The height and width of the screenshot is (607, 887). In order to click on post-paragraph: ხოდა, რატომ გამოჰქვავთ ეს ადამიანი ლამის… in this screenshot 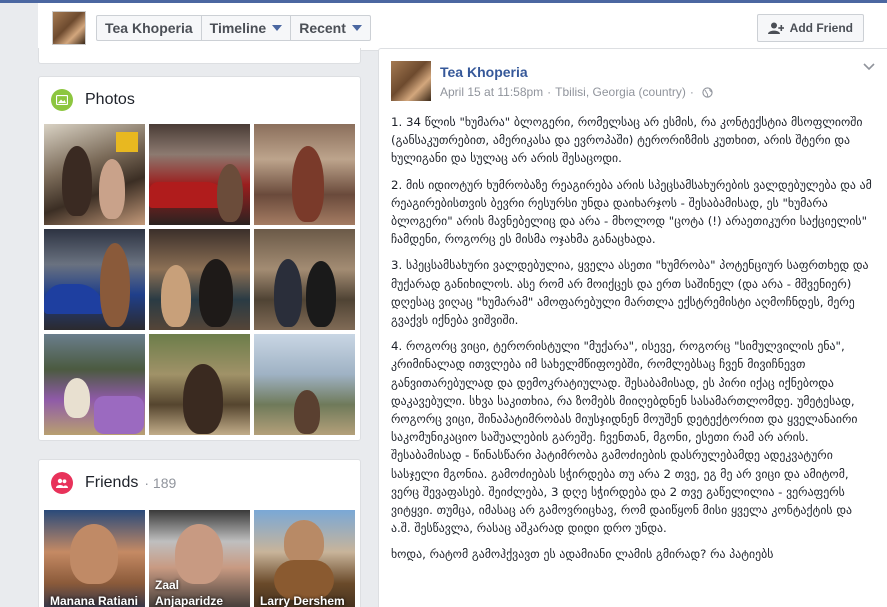, I will do `click(582, 554)`.